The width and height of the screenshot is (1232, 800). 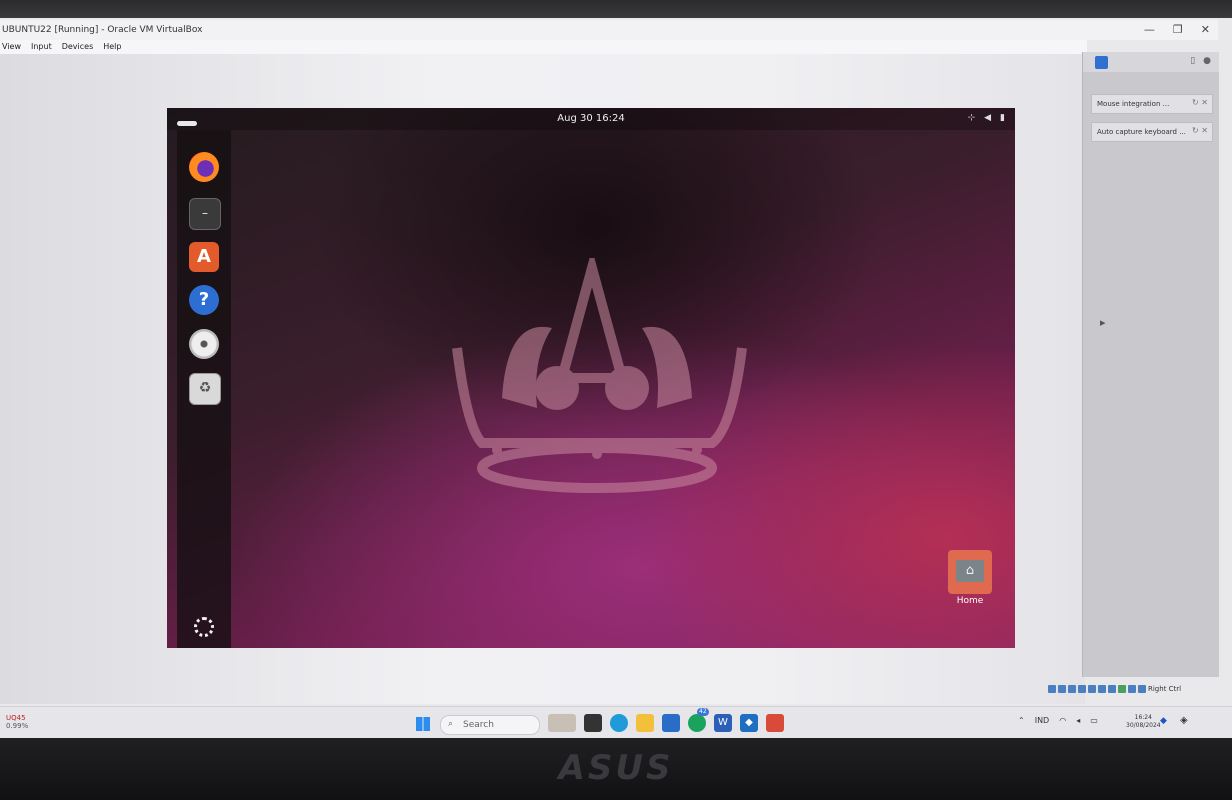 I want to click on menu-devices: Devices, so click(x=78, y=47).